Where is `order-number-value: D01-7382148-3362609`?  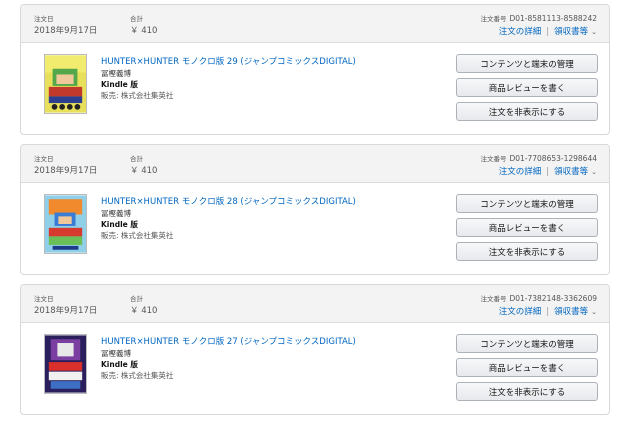 order-number-value: D01-7382148-3362609 is located at coordinates (553, 298).